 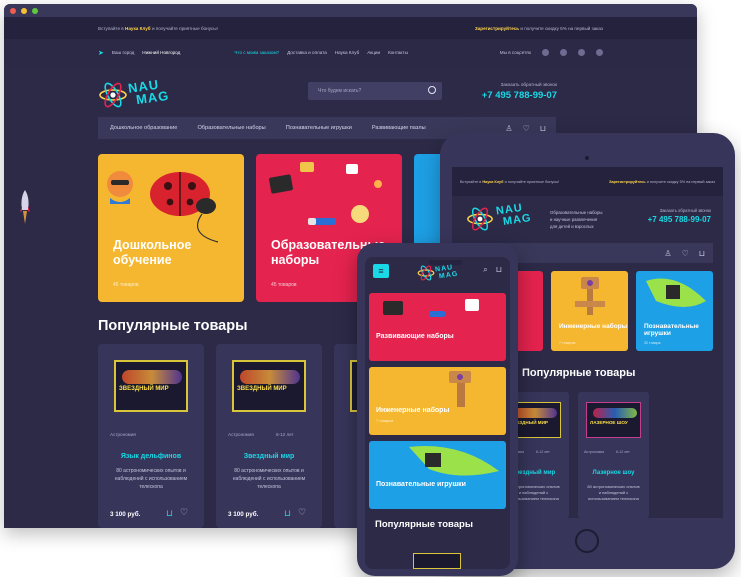 I want to click on nav-sales: Акции, so click(x=373, y=52).